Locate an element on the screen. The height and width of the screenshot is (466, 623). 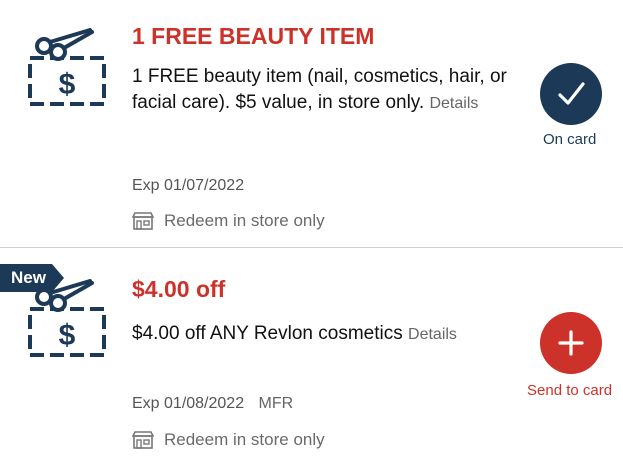
coupon-title: $4.00 off is located at coordinates (179, 289).